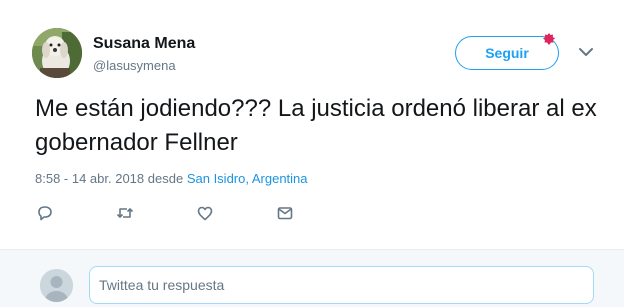 The height and width of the screenshot is (307, 624). What do you see at coordinates (144, 44) in the screenshot?
I see `author-display-name: Susana Mena` at bounding box center [144, 44].